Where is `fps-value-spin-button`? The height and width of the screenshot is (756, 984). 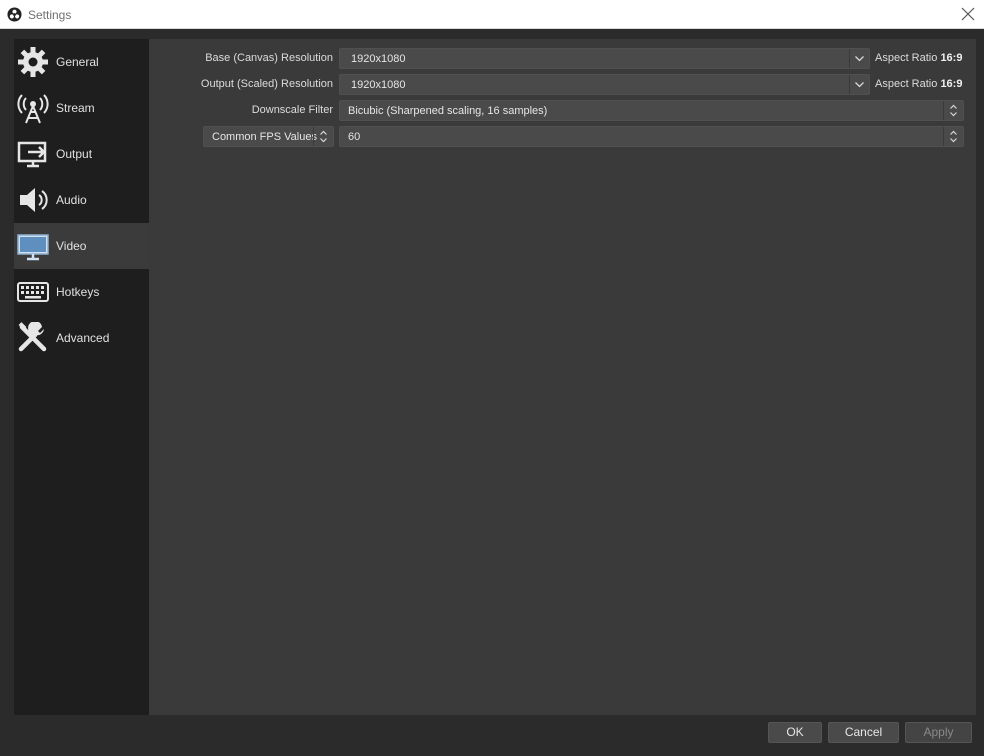
fps-value-spin-button is located at coordinates (953, 136).